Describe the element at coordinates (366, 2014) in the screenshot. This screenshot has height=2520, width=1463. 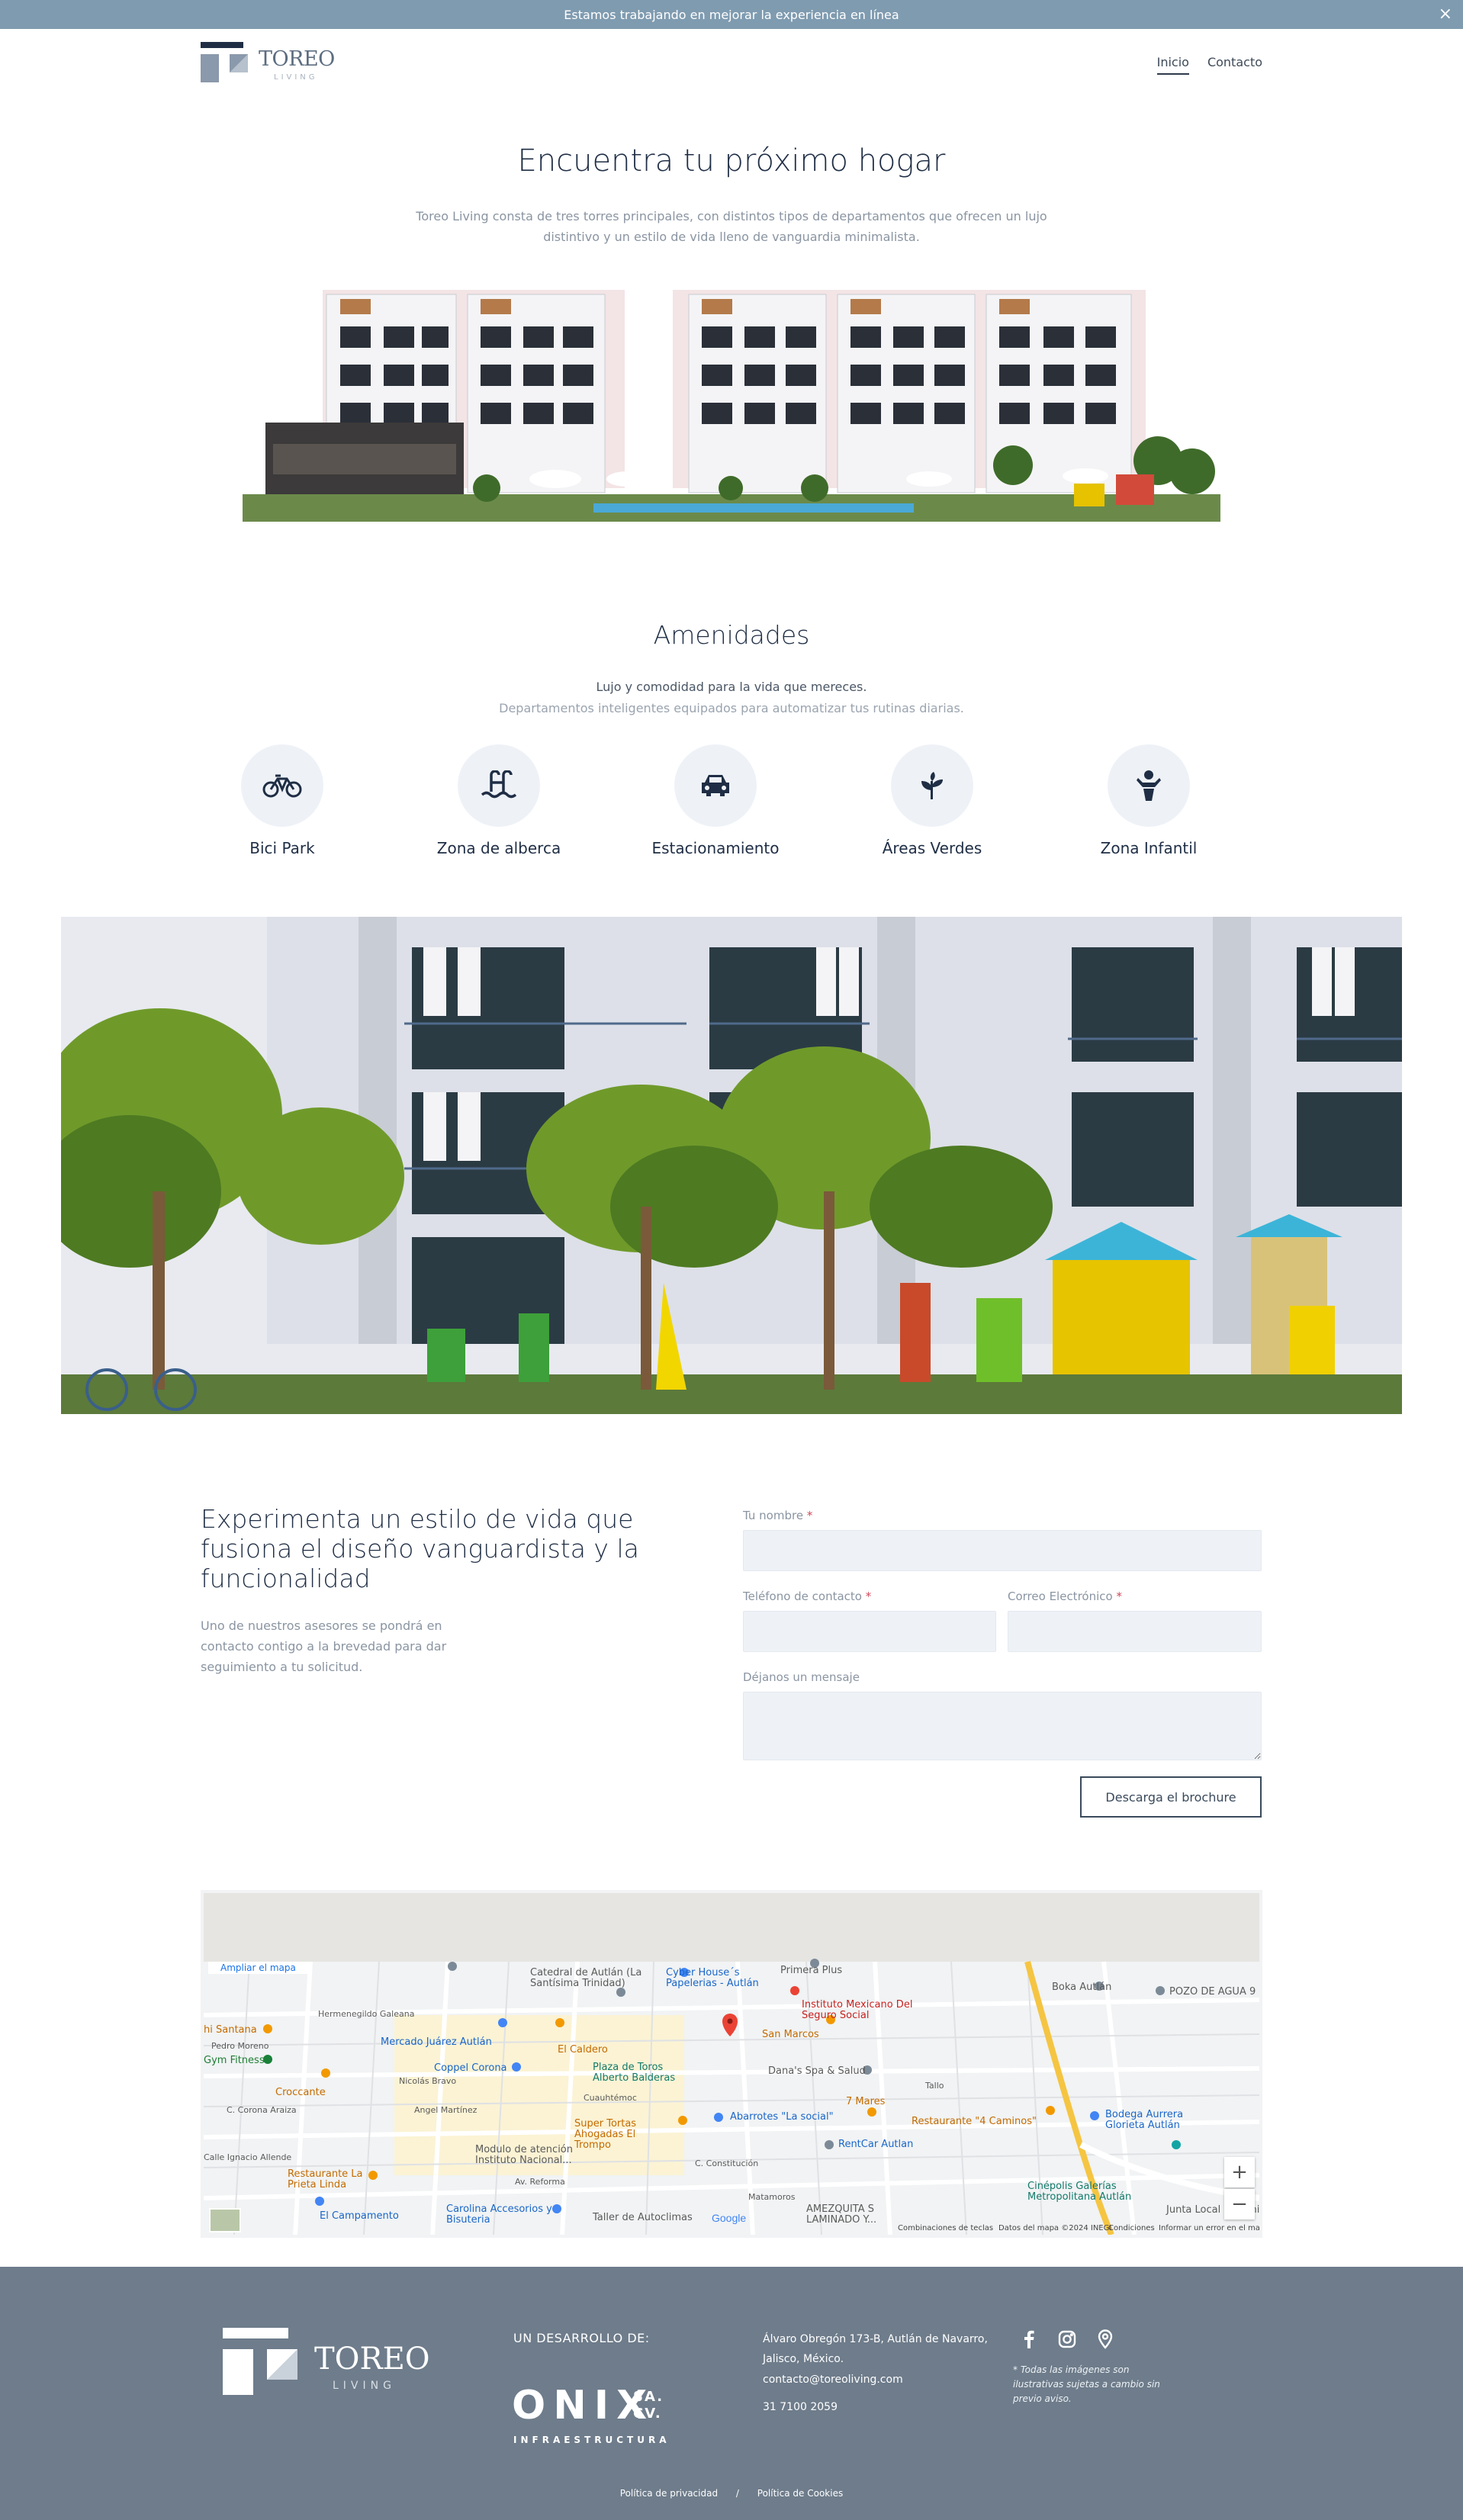
I see `map-street-galeana: Hermenegildo Galeana` at that location.